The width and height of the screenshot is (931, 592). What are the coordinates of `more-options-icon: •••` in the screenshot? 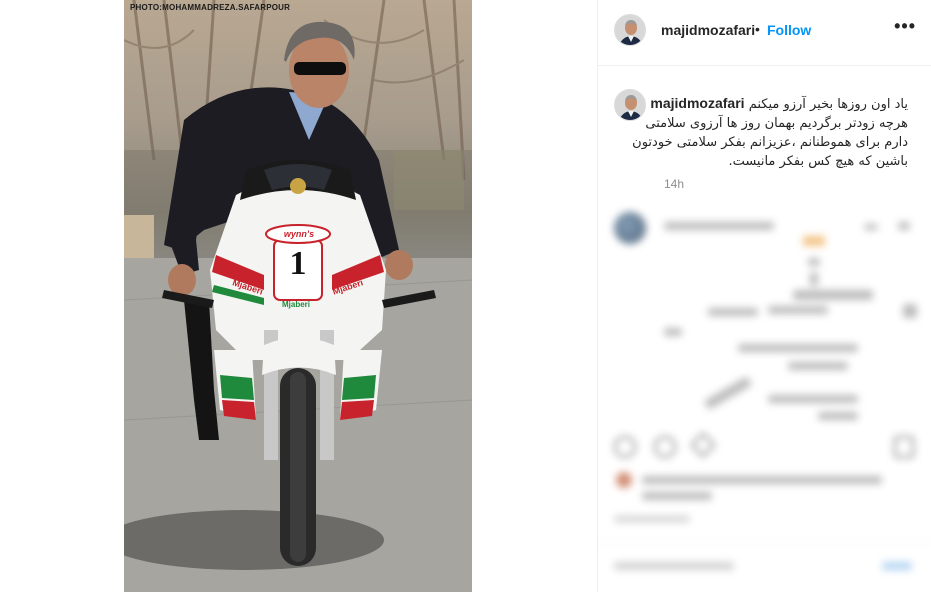 It's located at (905, 26).